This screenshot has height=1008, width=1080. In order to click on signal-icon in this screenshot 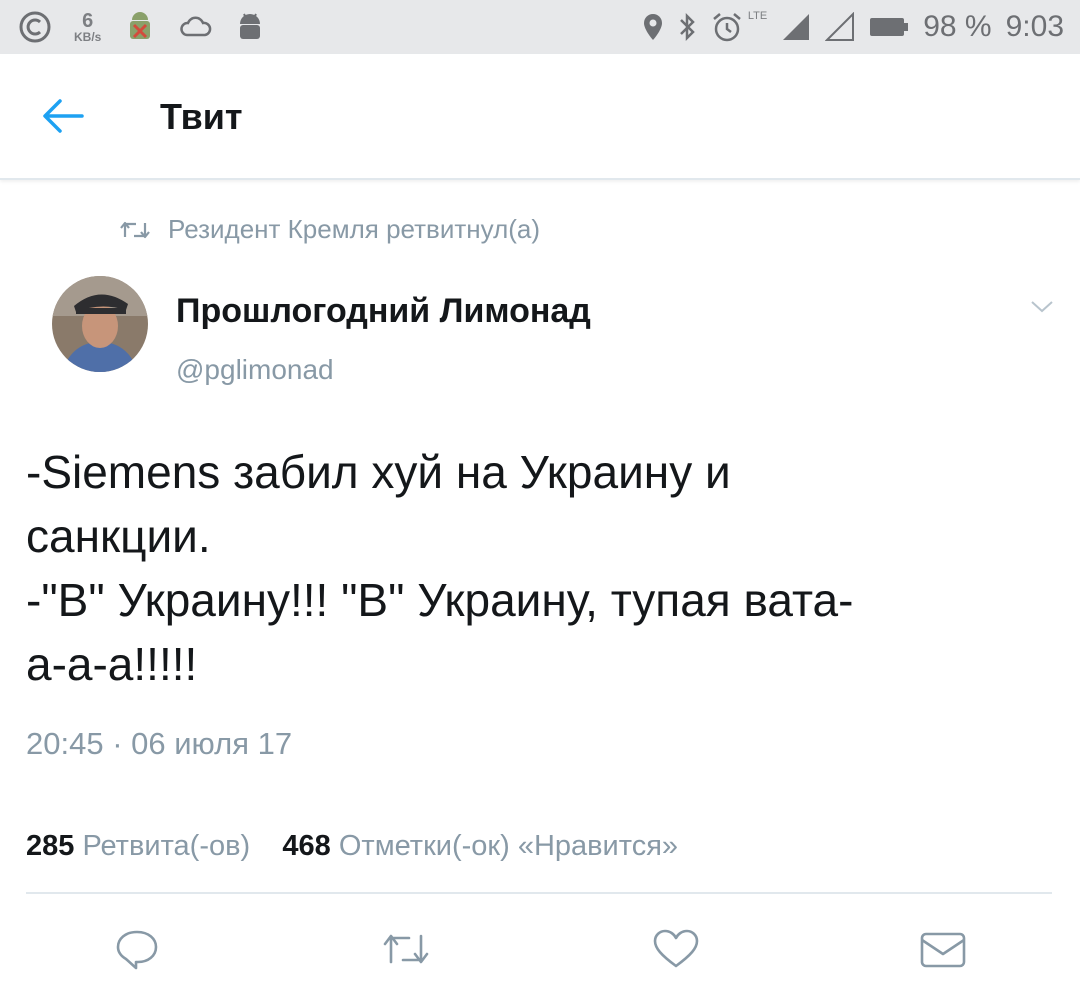, I will do `click(796, 27)`.